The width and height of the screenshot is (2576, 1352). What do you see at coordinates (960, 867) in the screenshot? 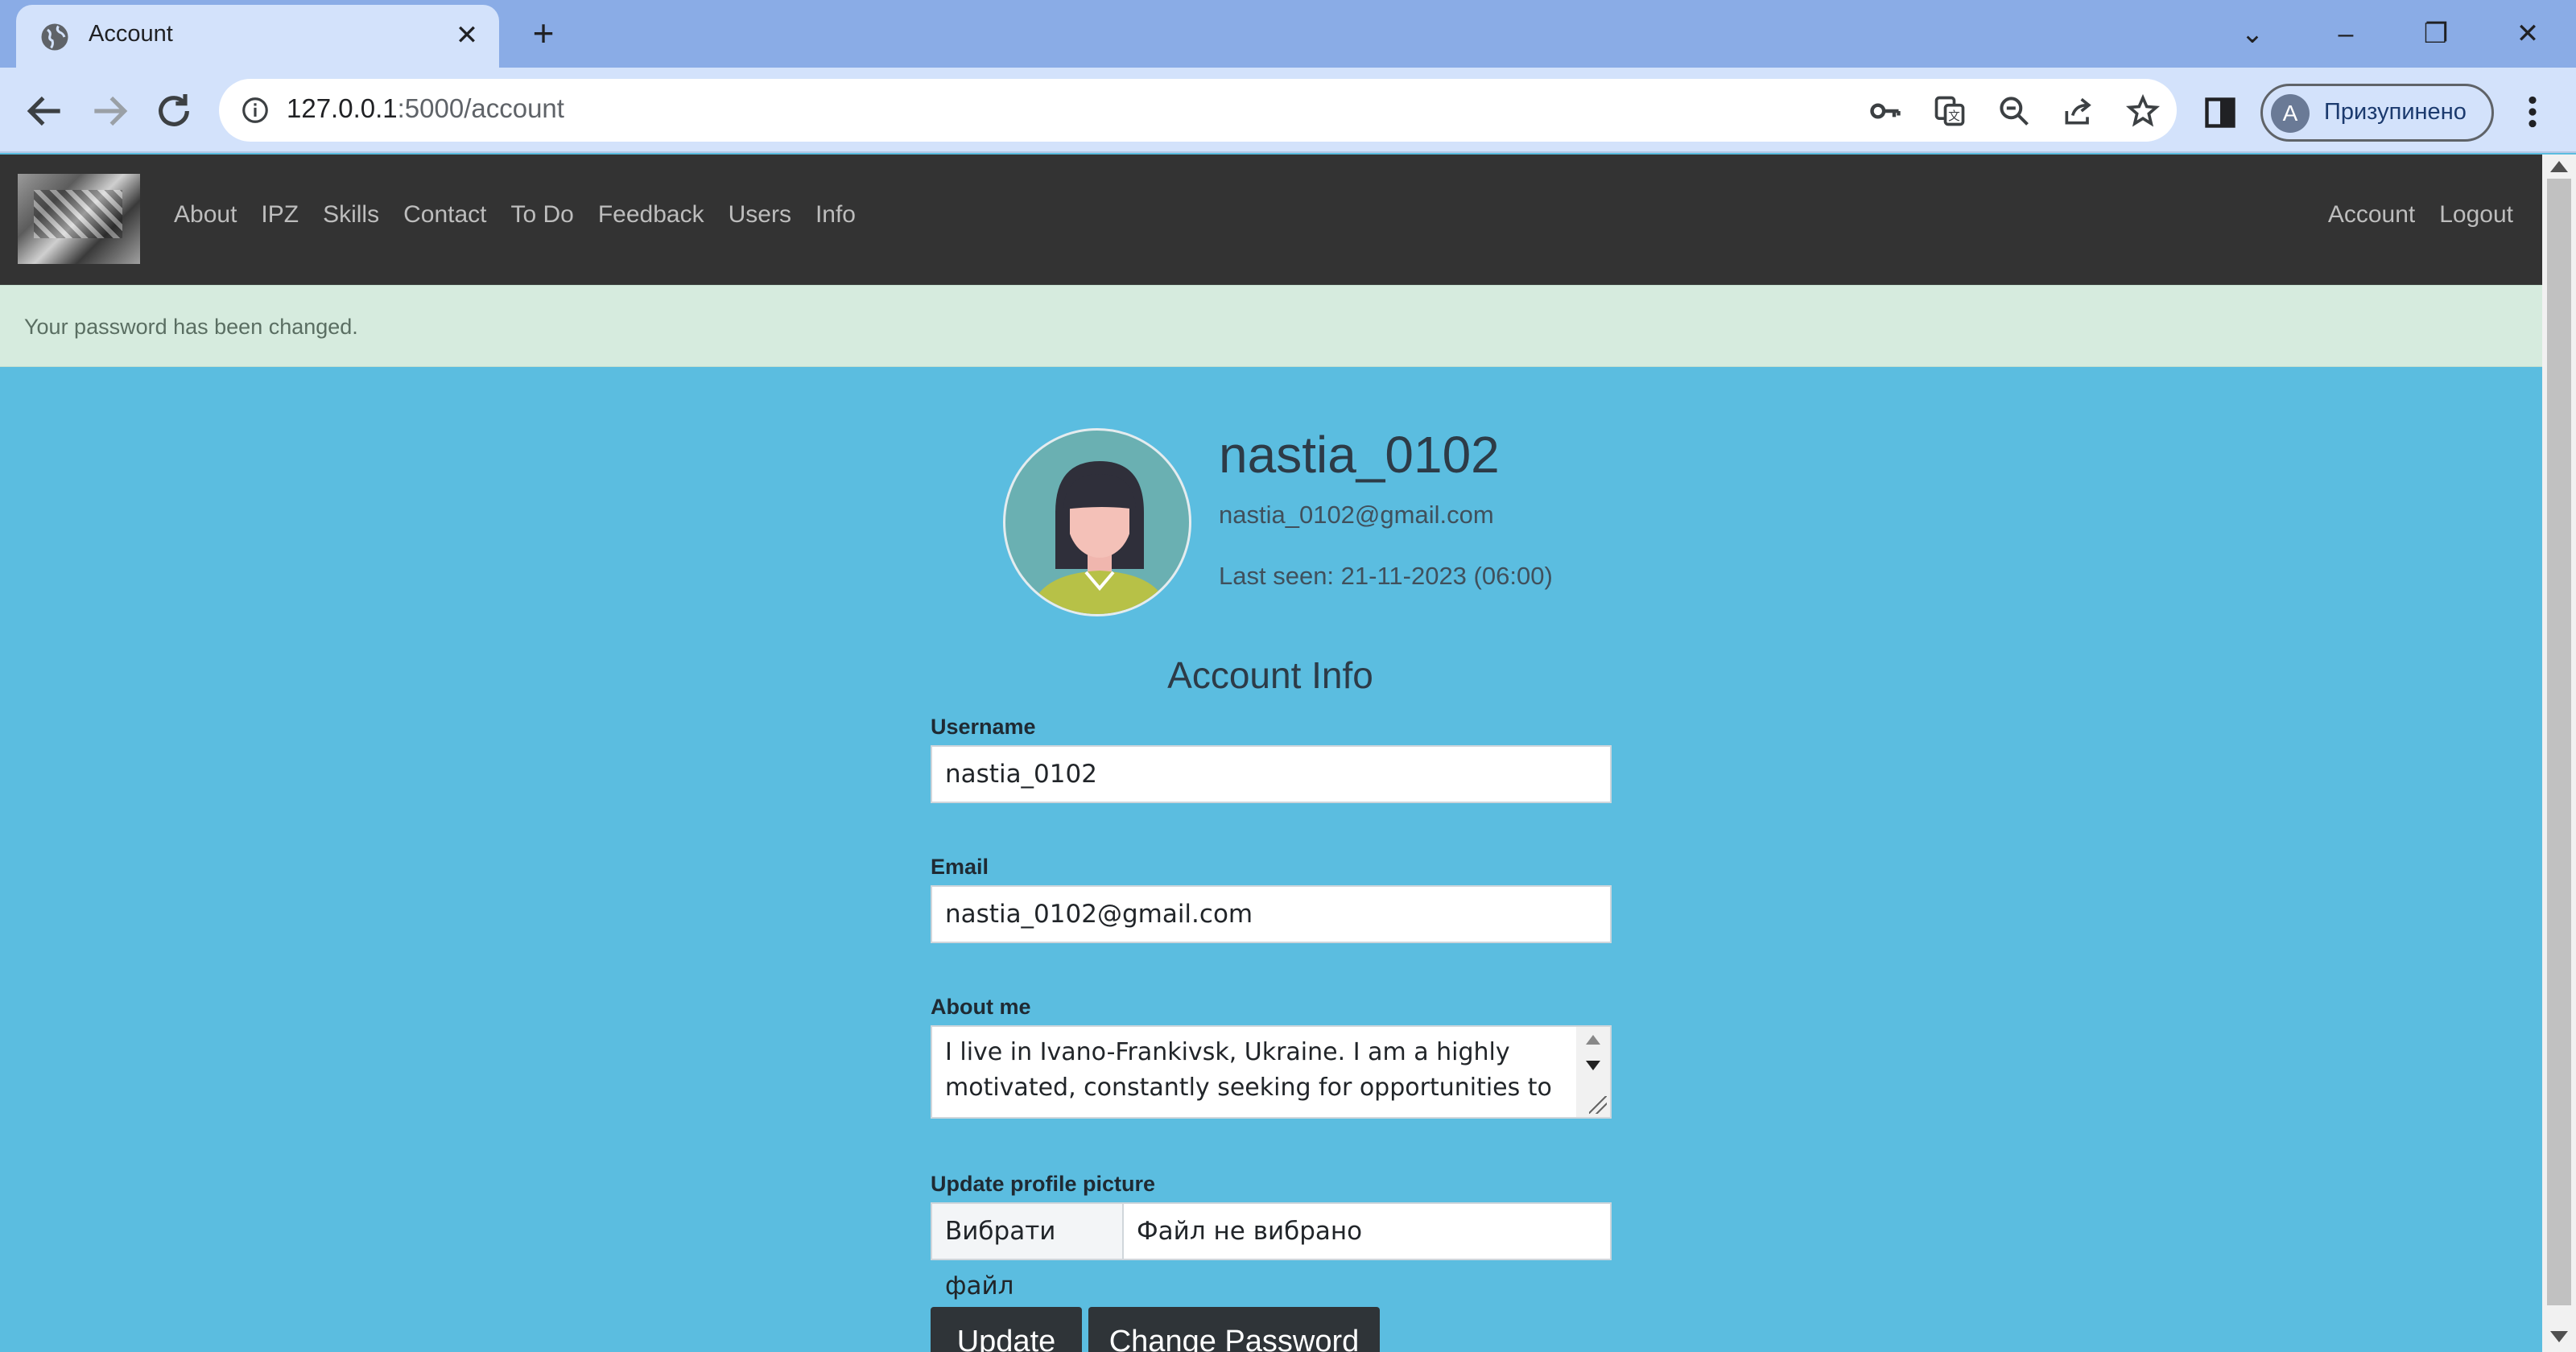
I see `email-label: Email` at bounding box center [960, 867].